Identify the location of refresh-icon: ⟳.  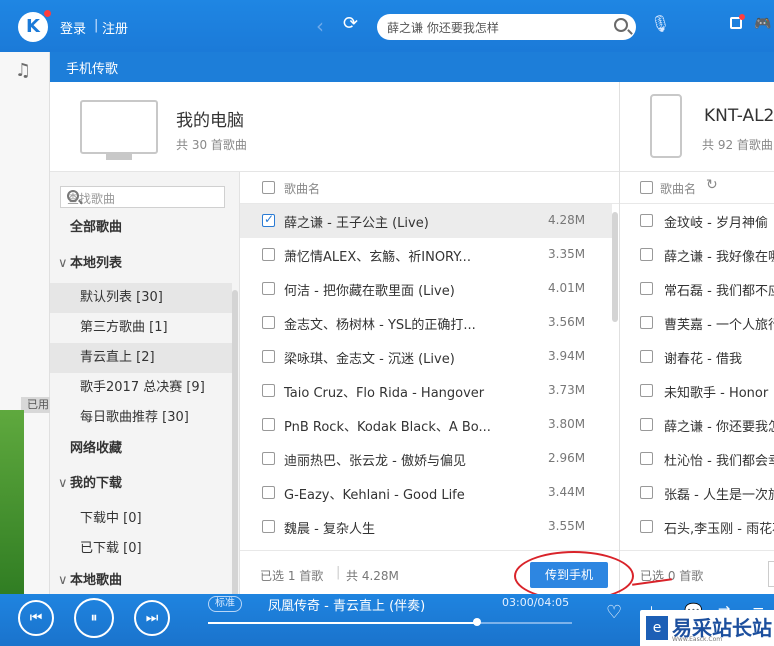
(350, 23).